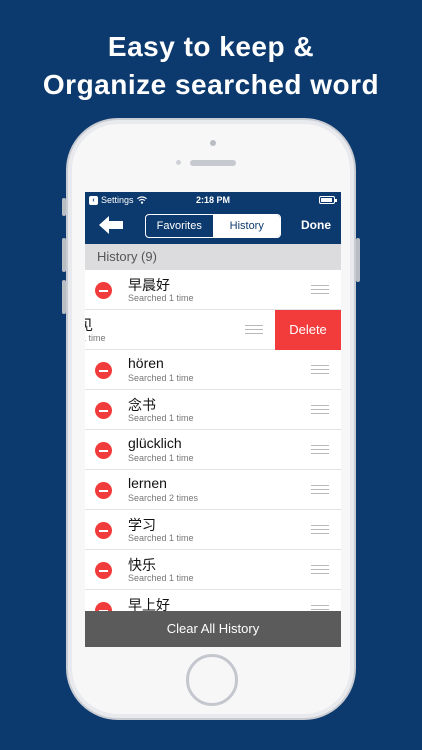 The width and height of the screenshot is (422, 750). I want to click on front-camera, so click(213, 143).